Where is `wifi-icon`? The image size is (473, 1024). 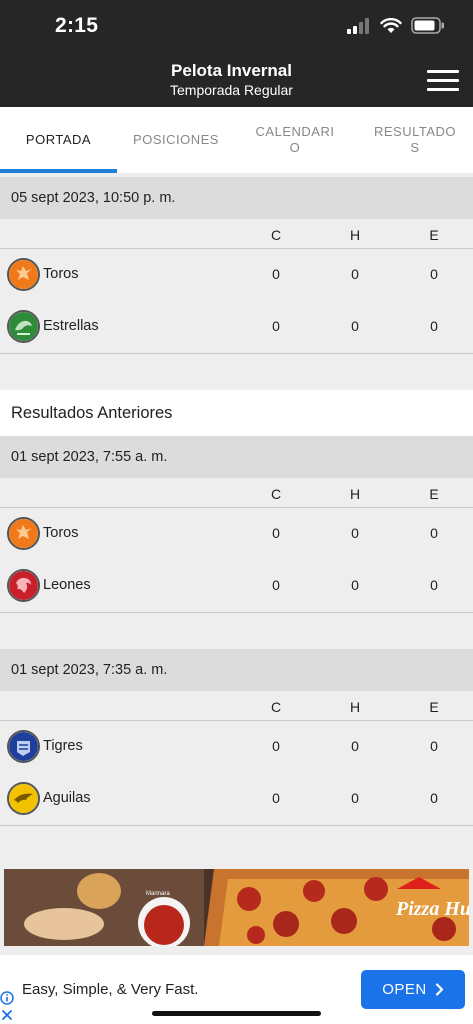
wifi-icon is located at coordinates (391, 25).